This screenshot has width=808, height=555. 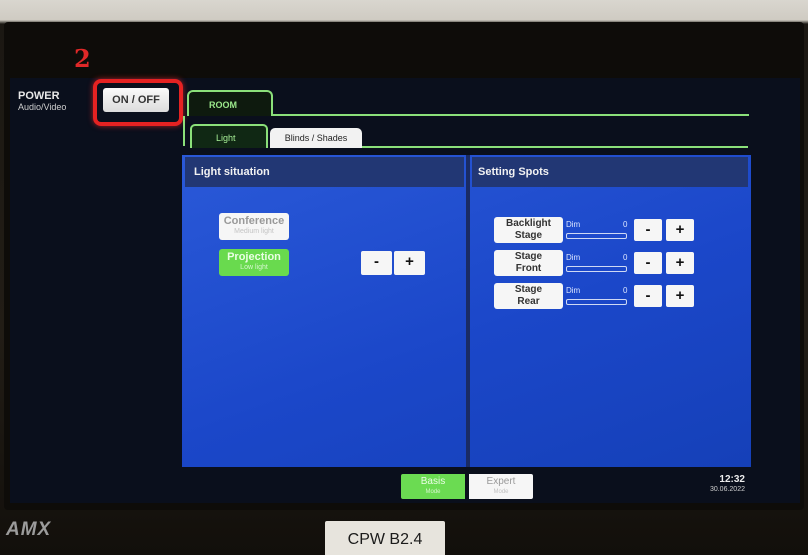 I want to click on room-tab-line-left, so click(x=184, y=131).